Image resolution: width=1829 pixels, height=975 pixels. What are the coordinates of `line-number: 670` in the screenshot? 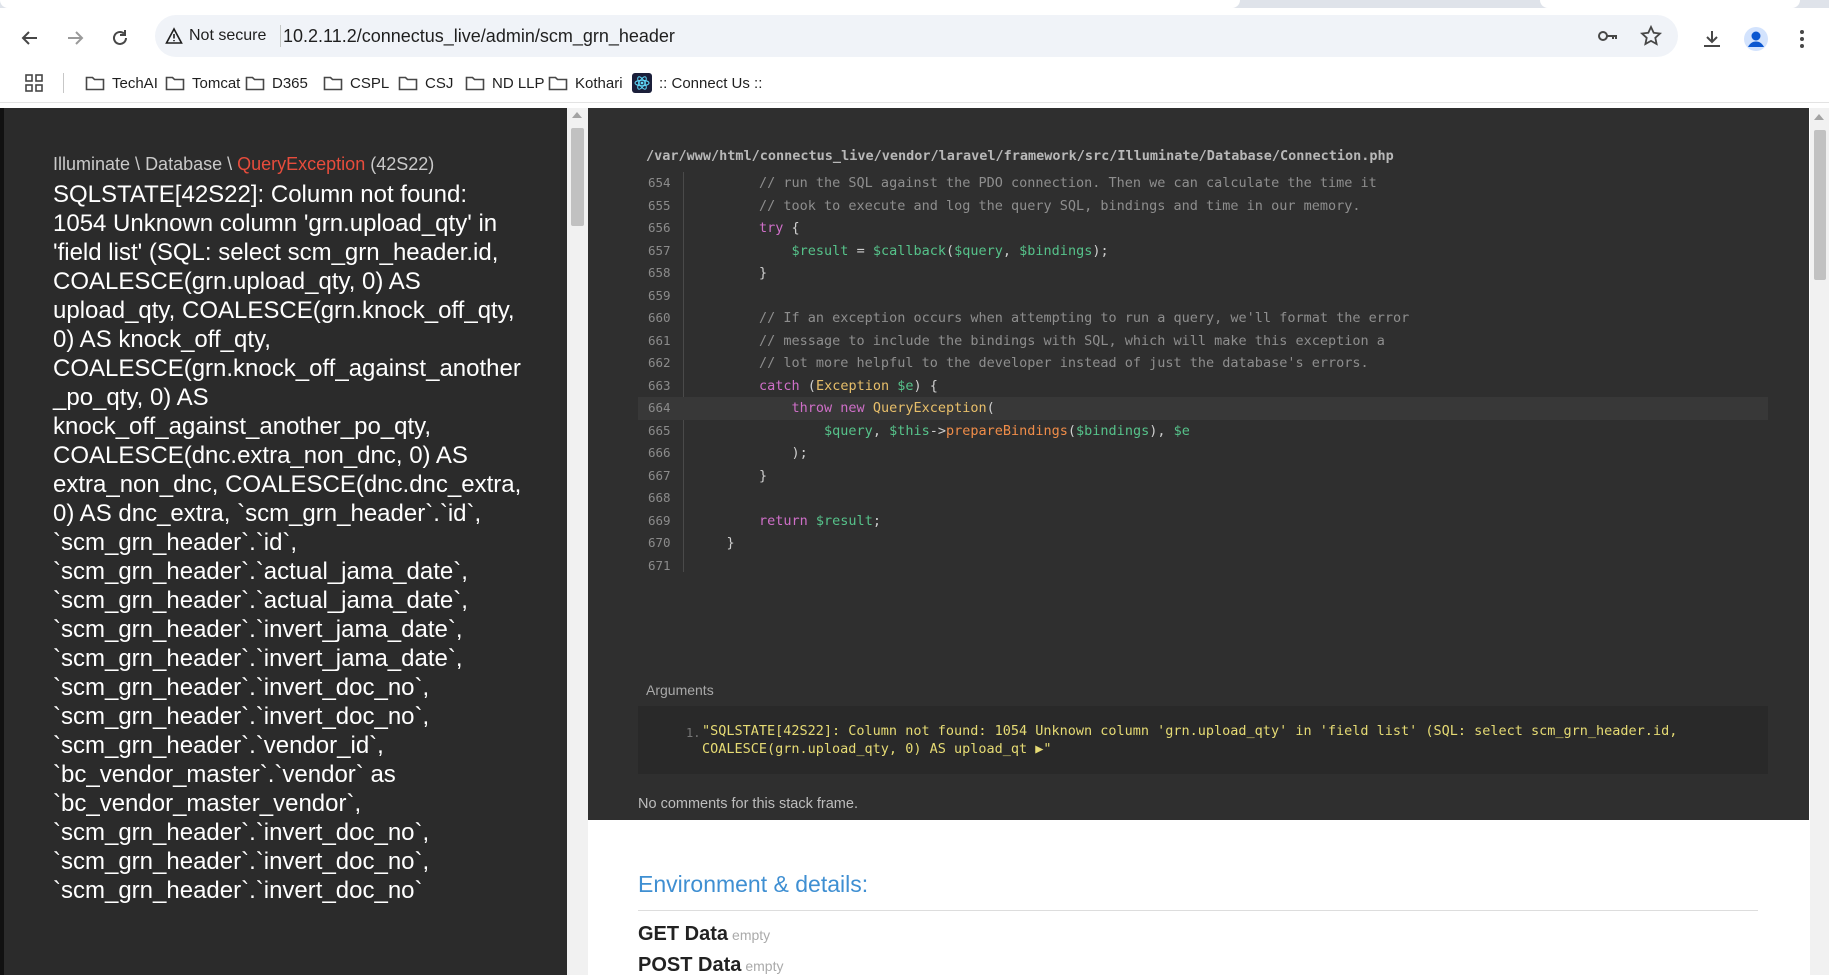 It's located at (659, 542).